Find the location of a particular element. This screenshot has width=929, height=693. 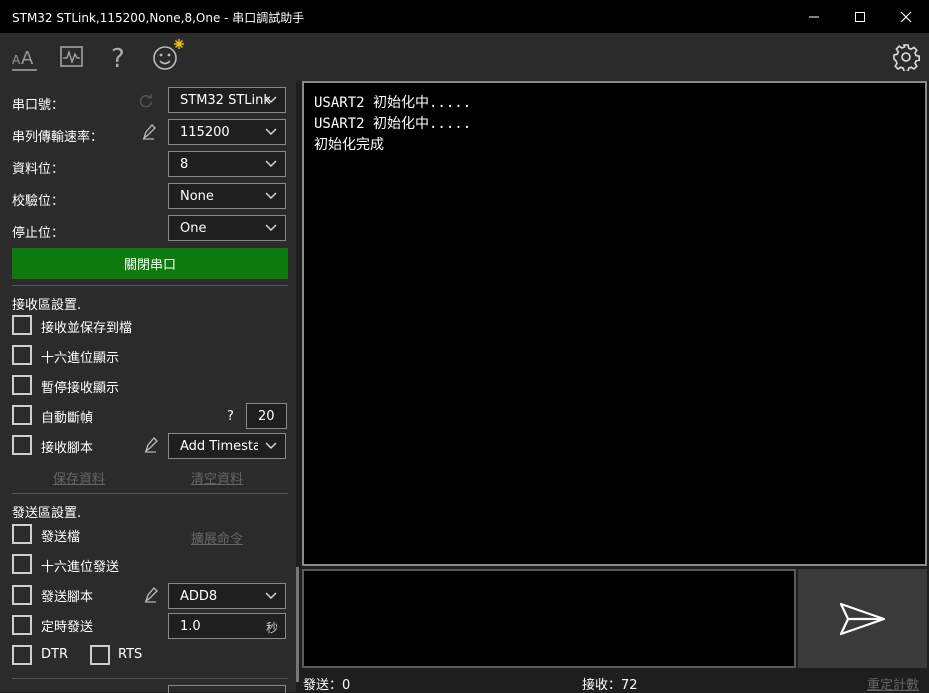

dtr-checkbox is located at coordinates (22, 655).